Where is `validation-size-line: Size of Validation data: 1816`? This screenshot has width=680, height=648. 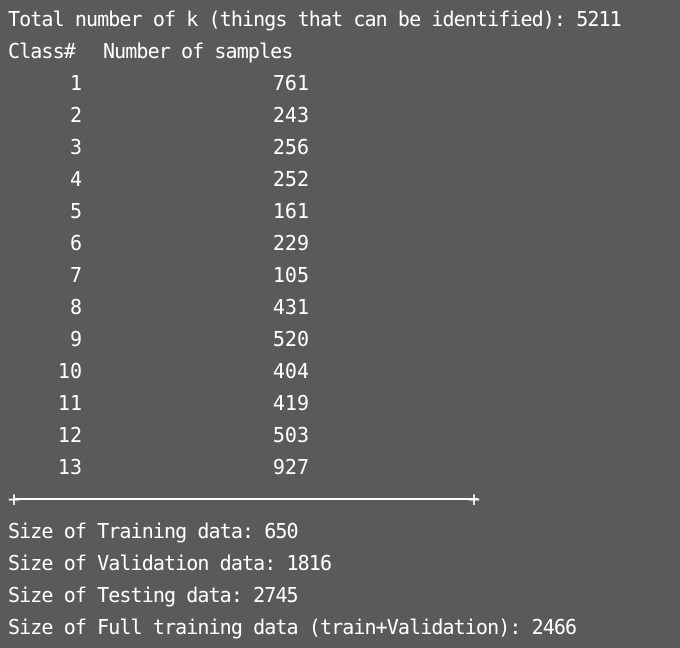
validation-size-line: Size of Validation data: 1816 is located at coordinates (170, 563).